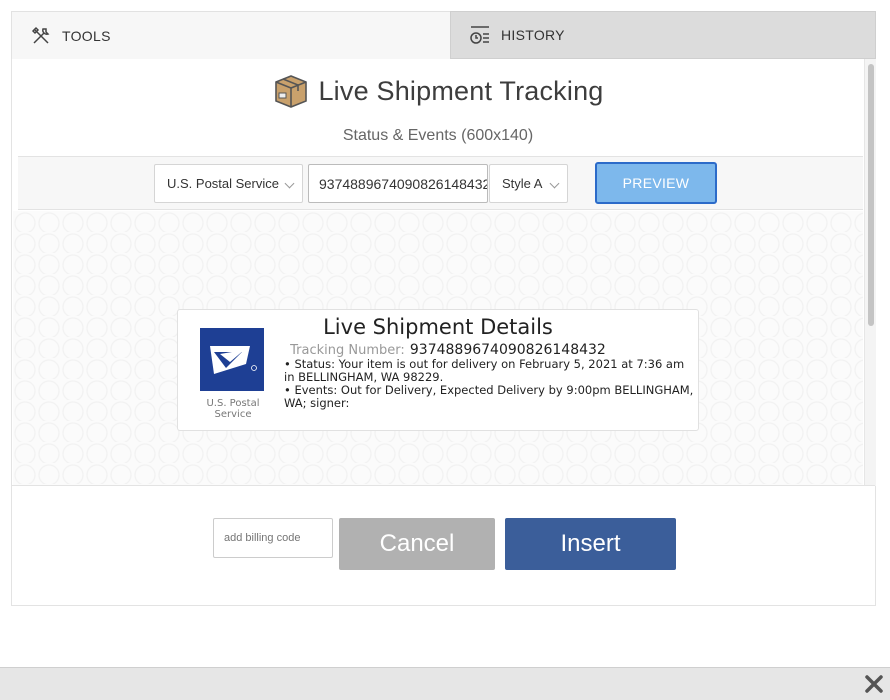 This screenshot has height=700, width=890. What do you see at coordinates (443, 485) in the screenshot?
I see `divider` at bounding box center [443, 485].